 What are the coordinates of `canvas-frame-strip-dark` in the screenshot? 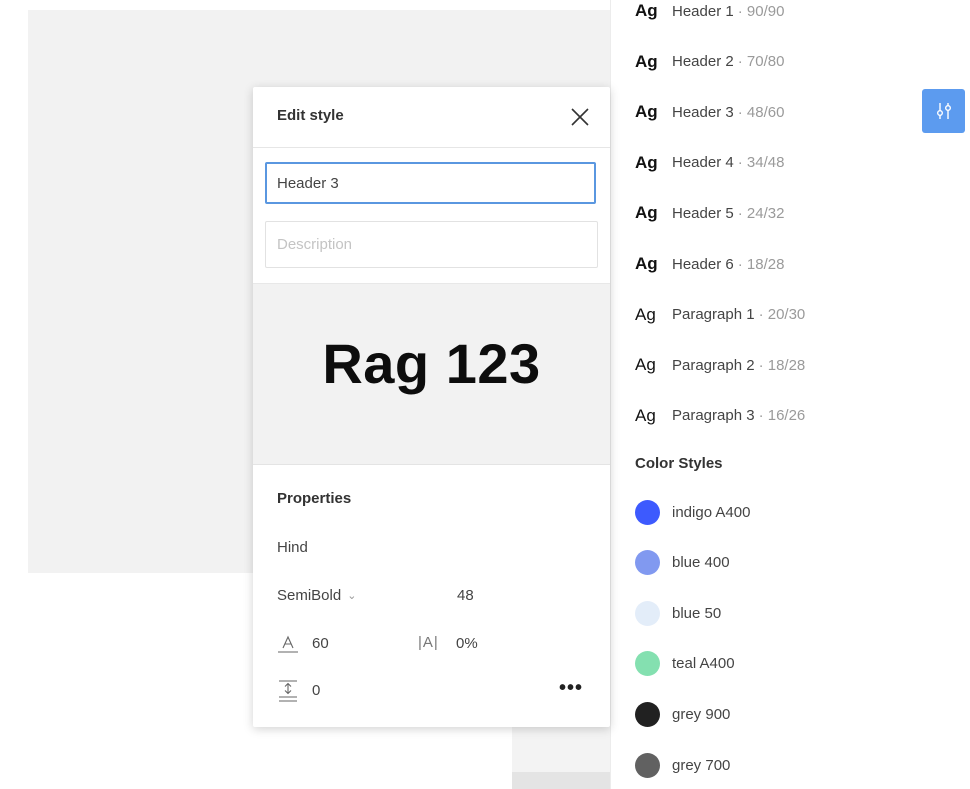 It's located at (561, 780).